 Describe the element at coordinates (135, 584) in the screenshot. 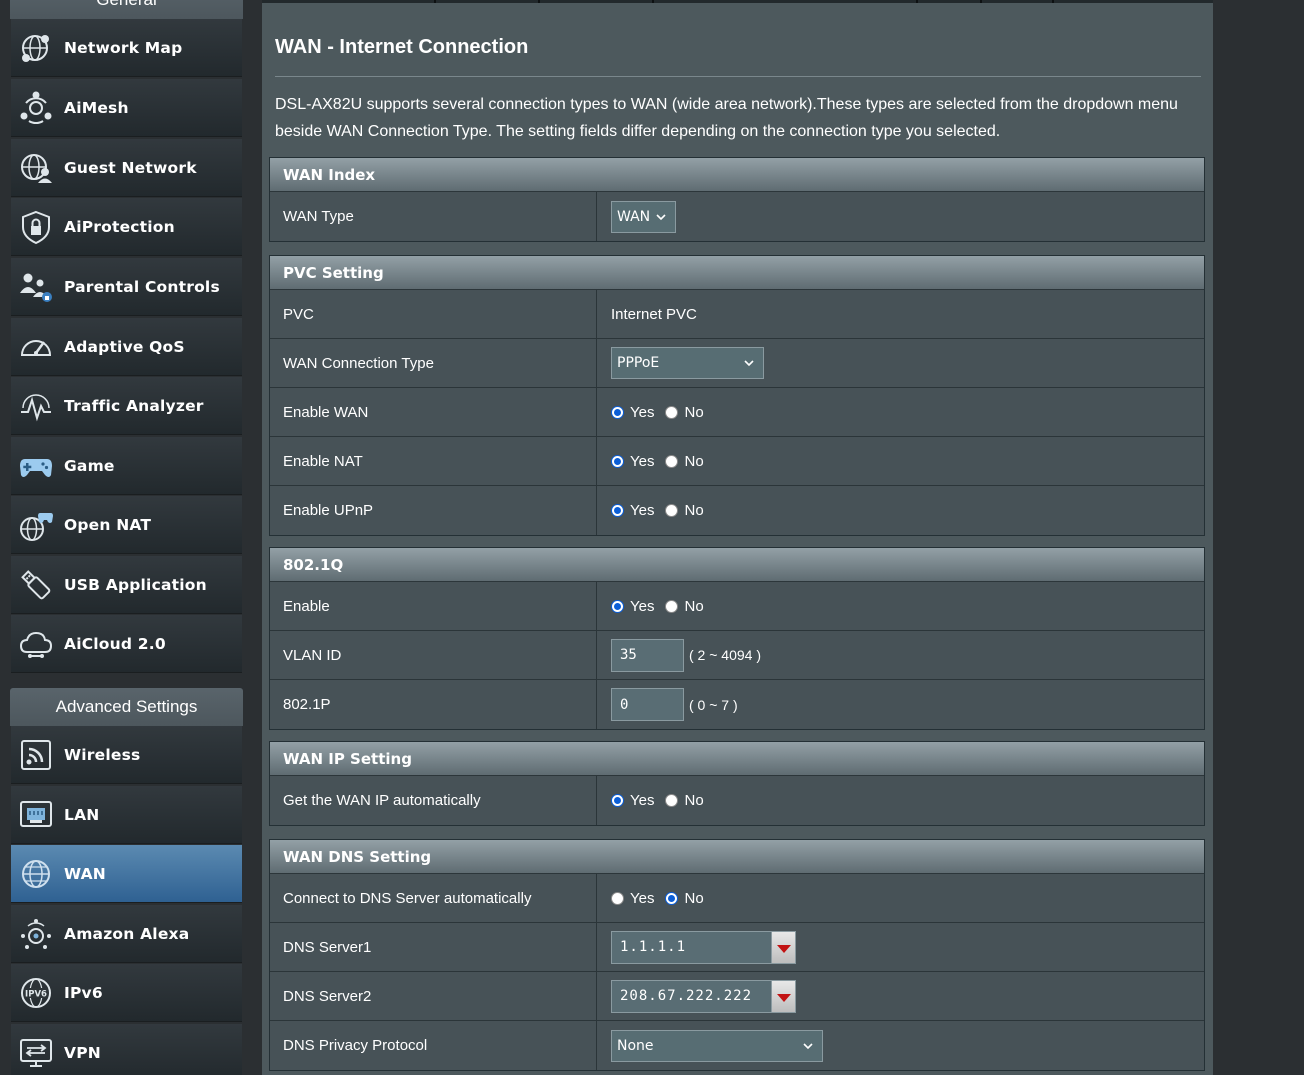

I see `sidebar-item-label: USB Application` at that location.